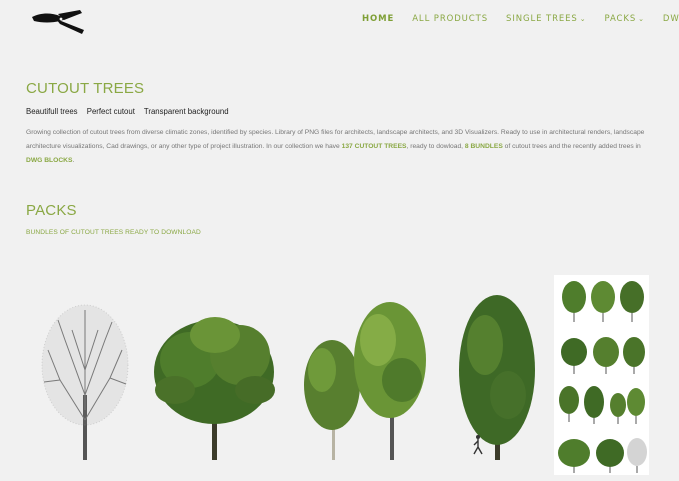 This screenshot has width=679, height=481. I want to click on person-silhouette, so click(478, 445).